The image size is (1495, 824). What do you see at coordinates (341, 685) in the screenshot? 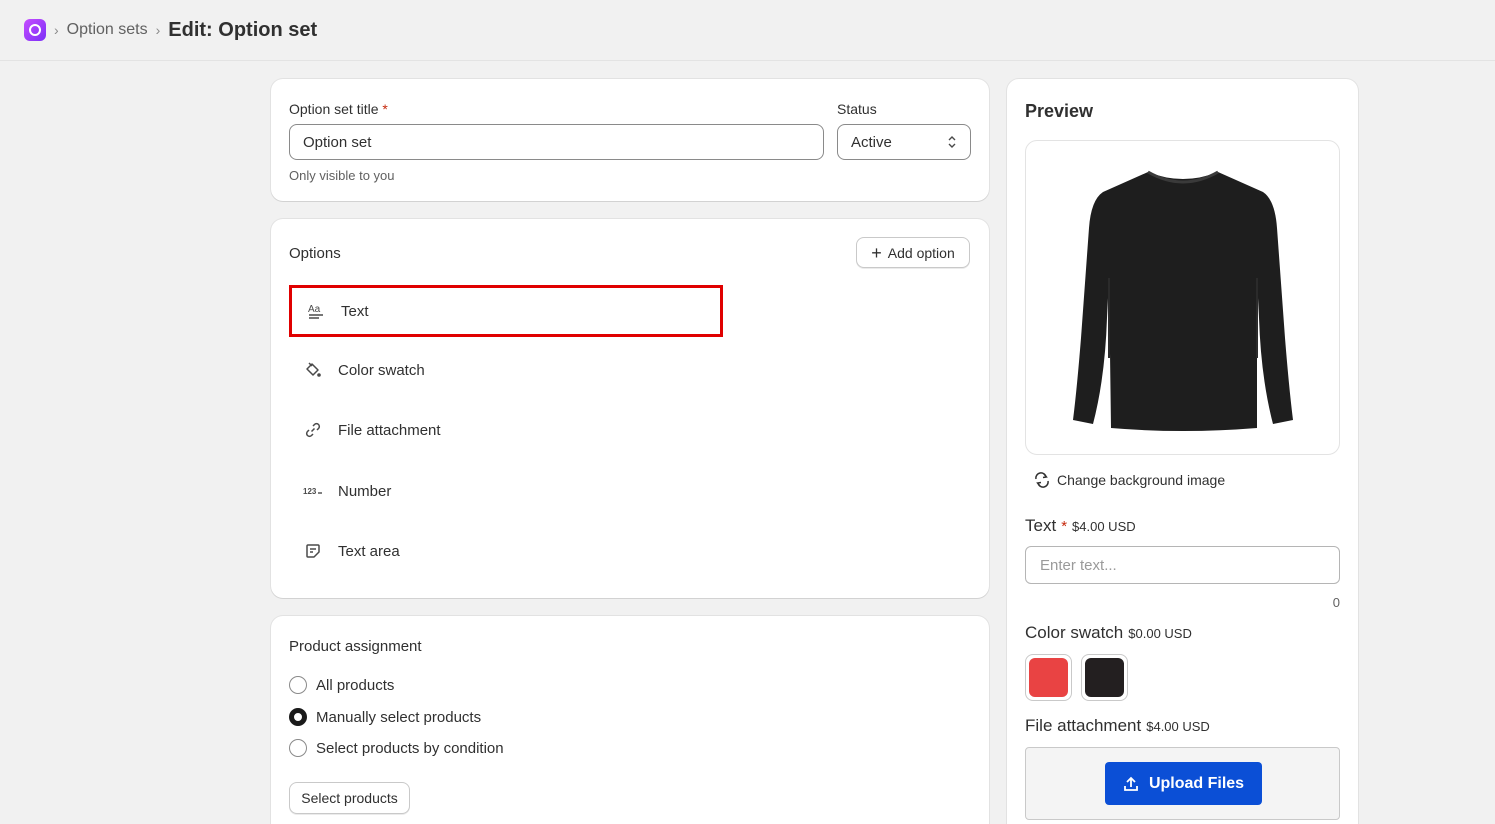
I see `radio-all-products: All products` at bounding box center [341, 685].